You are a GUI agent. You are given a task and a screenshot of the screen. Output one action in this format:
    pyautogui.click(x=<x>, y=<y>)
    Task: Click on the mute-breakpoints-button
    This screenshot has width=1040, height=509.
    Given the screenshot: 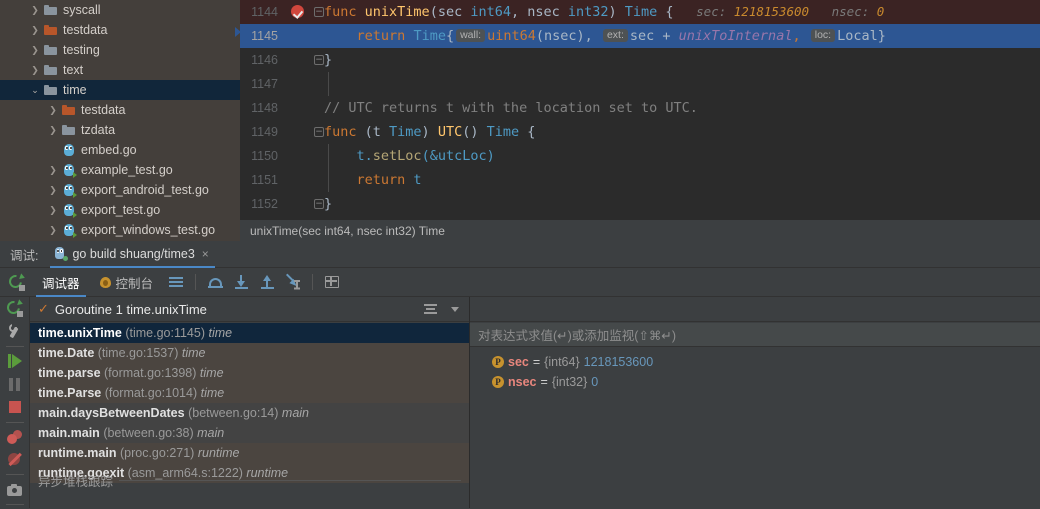 What is the action you would take?
    pyautogui.click(x=15, y=459)
    